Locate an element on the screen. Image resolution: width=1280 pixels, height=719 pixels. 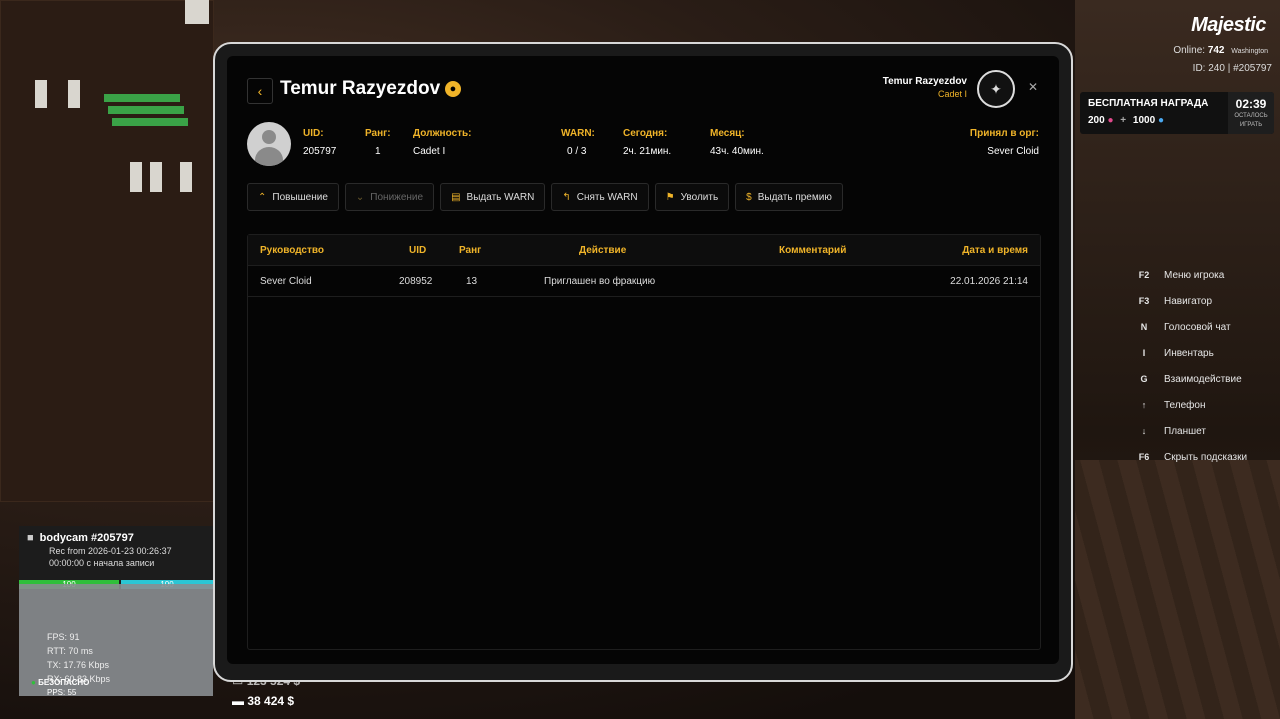
faction-seal-icon: ✦ is located at coordinates (996, 89).